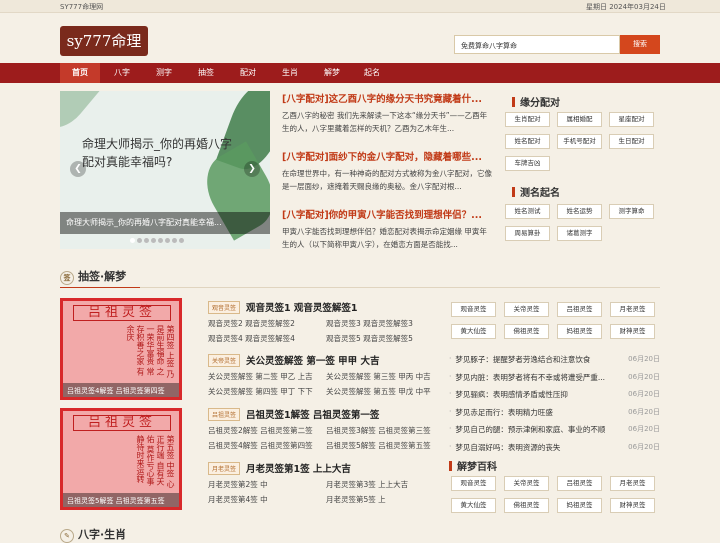 This screenshot has width=720, height=543. I want to click on lot-group-tag: 吕祖灵签, so click(224, 414).